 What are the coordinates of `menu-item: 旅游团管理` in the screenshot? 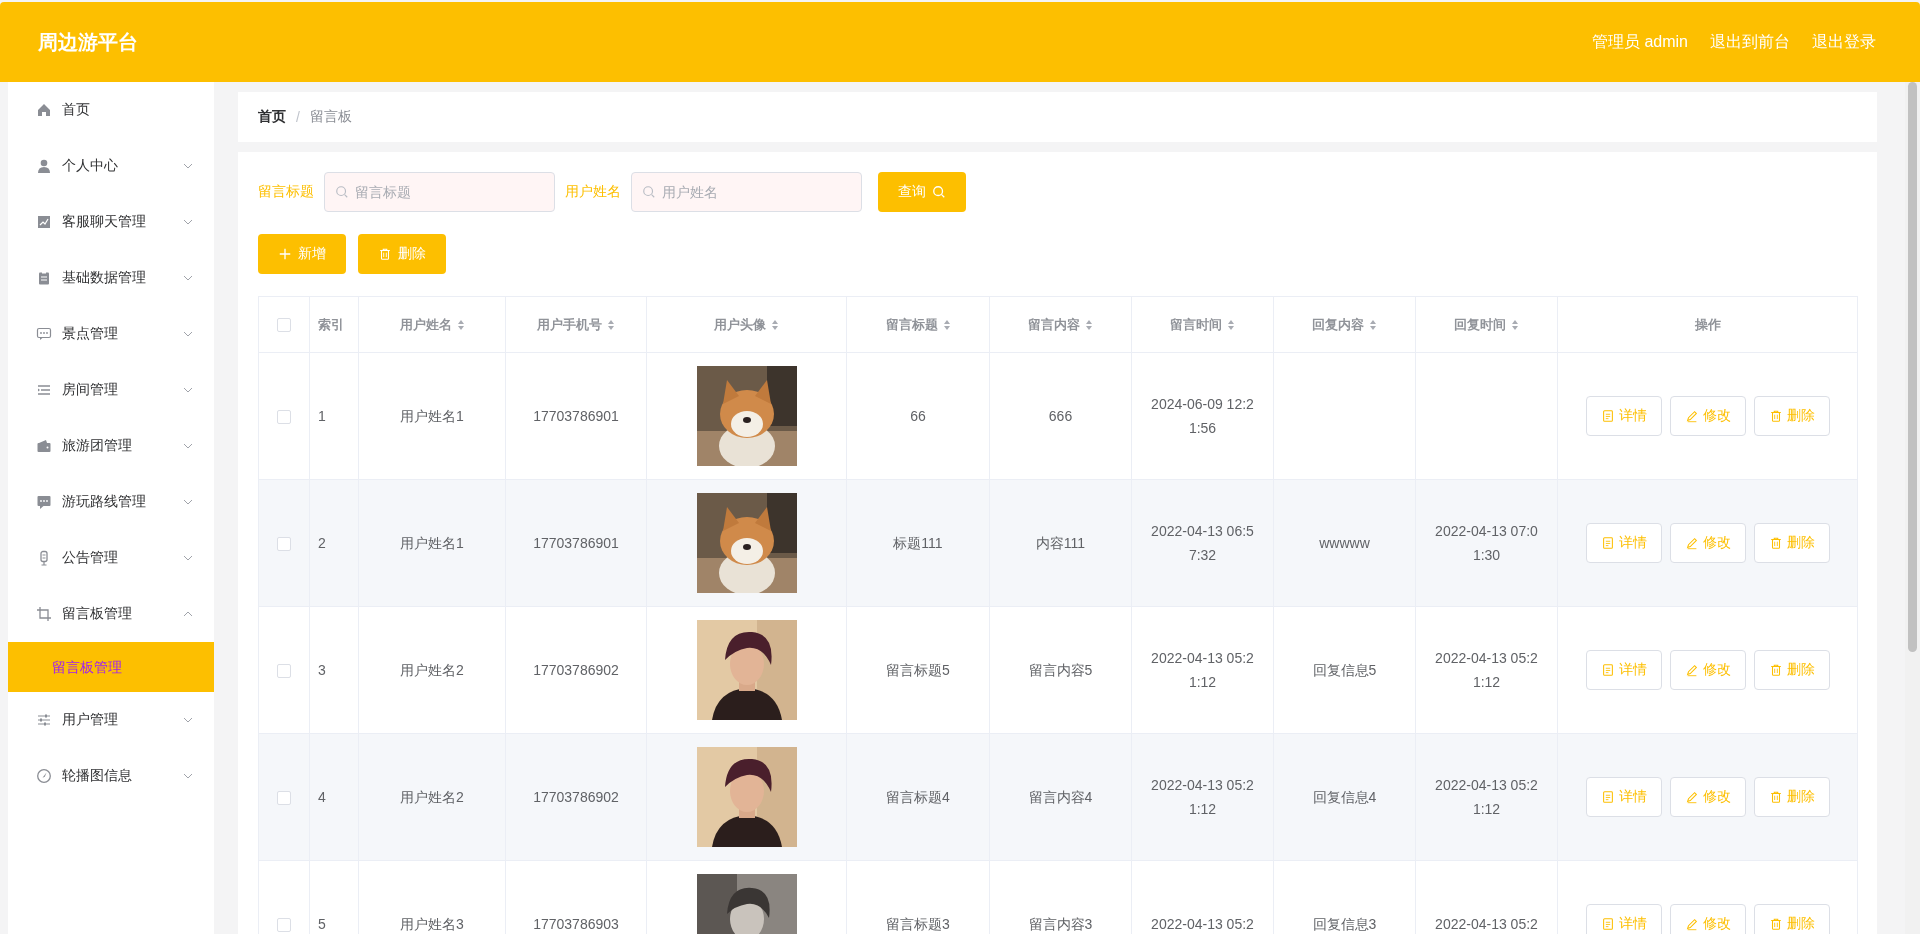 It's located at (111, 446).